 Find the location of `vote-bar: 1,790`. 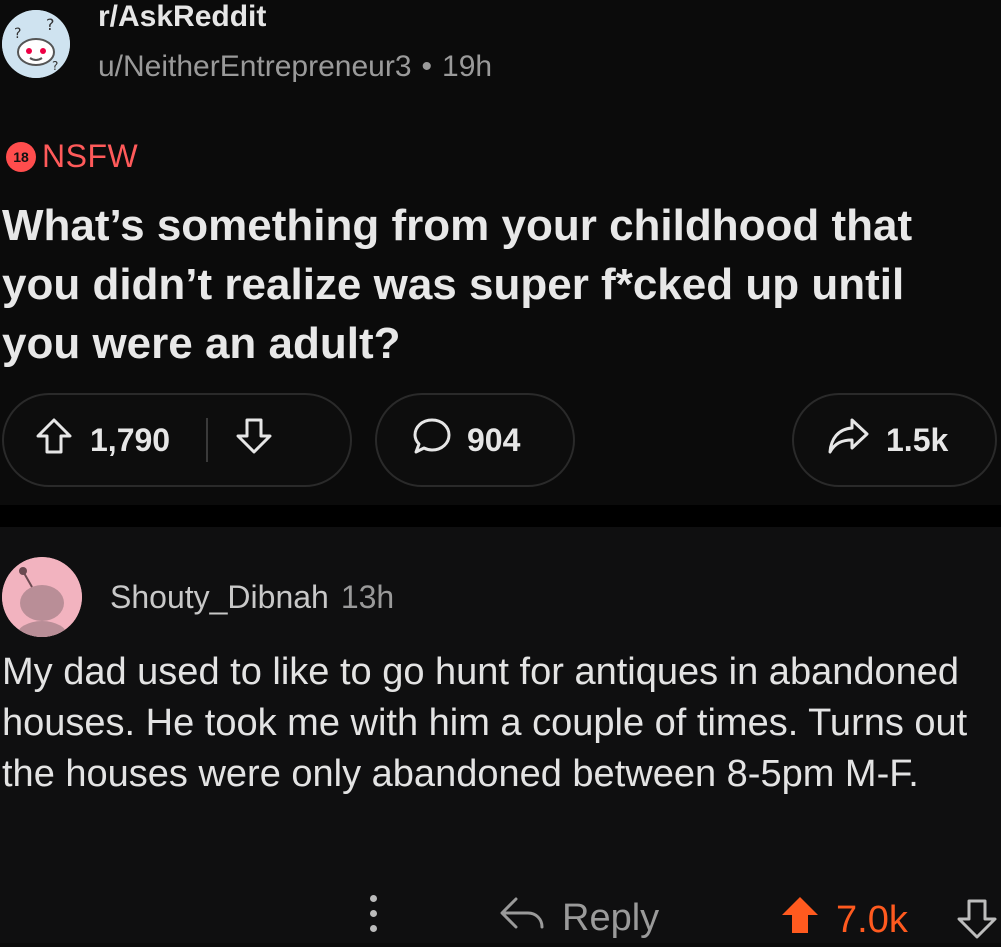

vote-bar: 1,790 is located at coordinates (177, 440).